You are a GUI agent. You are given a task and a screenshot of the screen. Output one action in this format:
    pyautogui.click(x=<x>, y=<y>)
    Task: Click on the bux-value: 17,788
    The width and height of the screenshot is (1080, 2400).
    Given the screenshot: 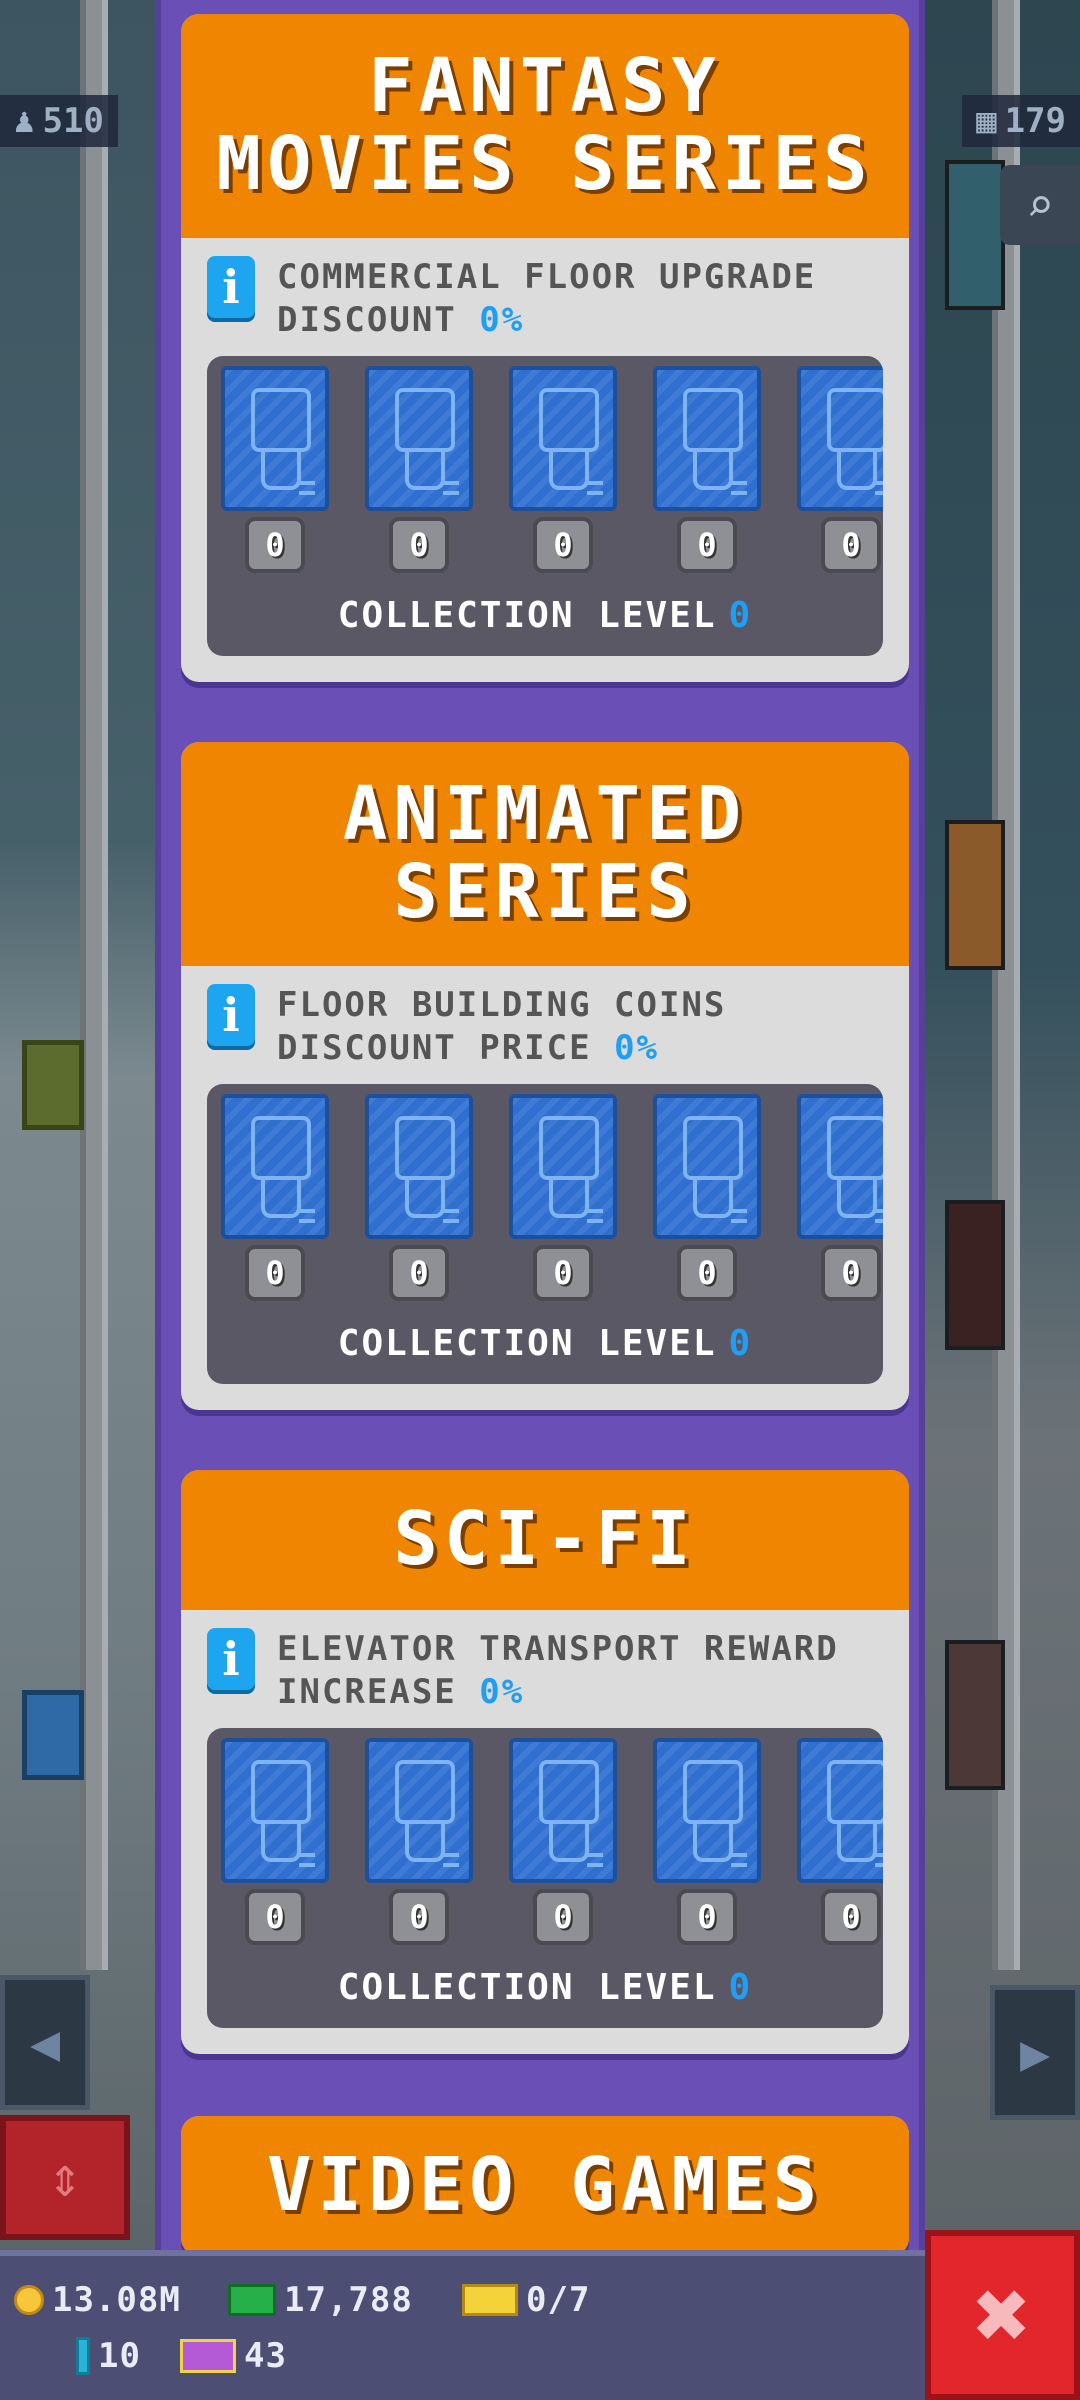 What is the action you would take?
    pyautogui.click(x=348, y=2300)
    